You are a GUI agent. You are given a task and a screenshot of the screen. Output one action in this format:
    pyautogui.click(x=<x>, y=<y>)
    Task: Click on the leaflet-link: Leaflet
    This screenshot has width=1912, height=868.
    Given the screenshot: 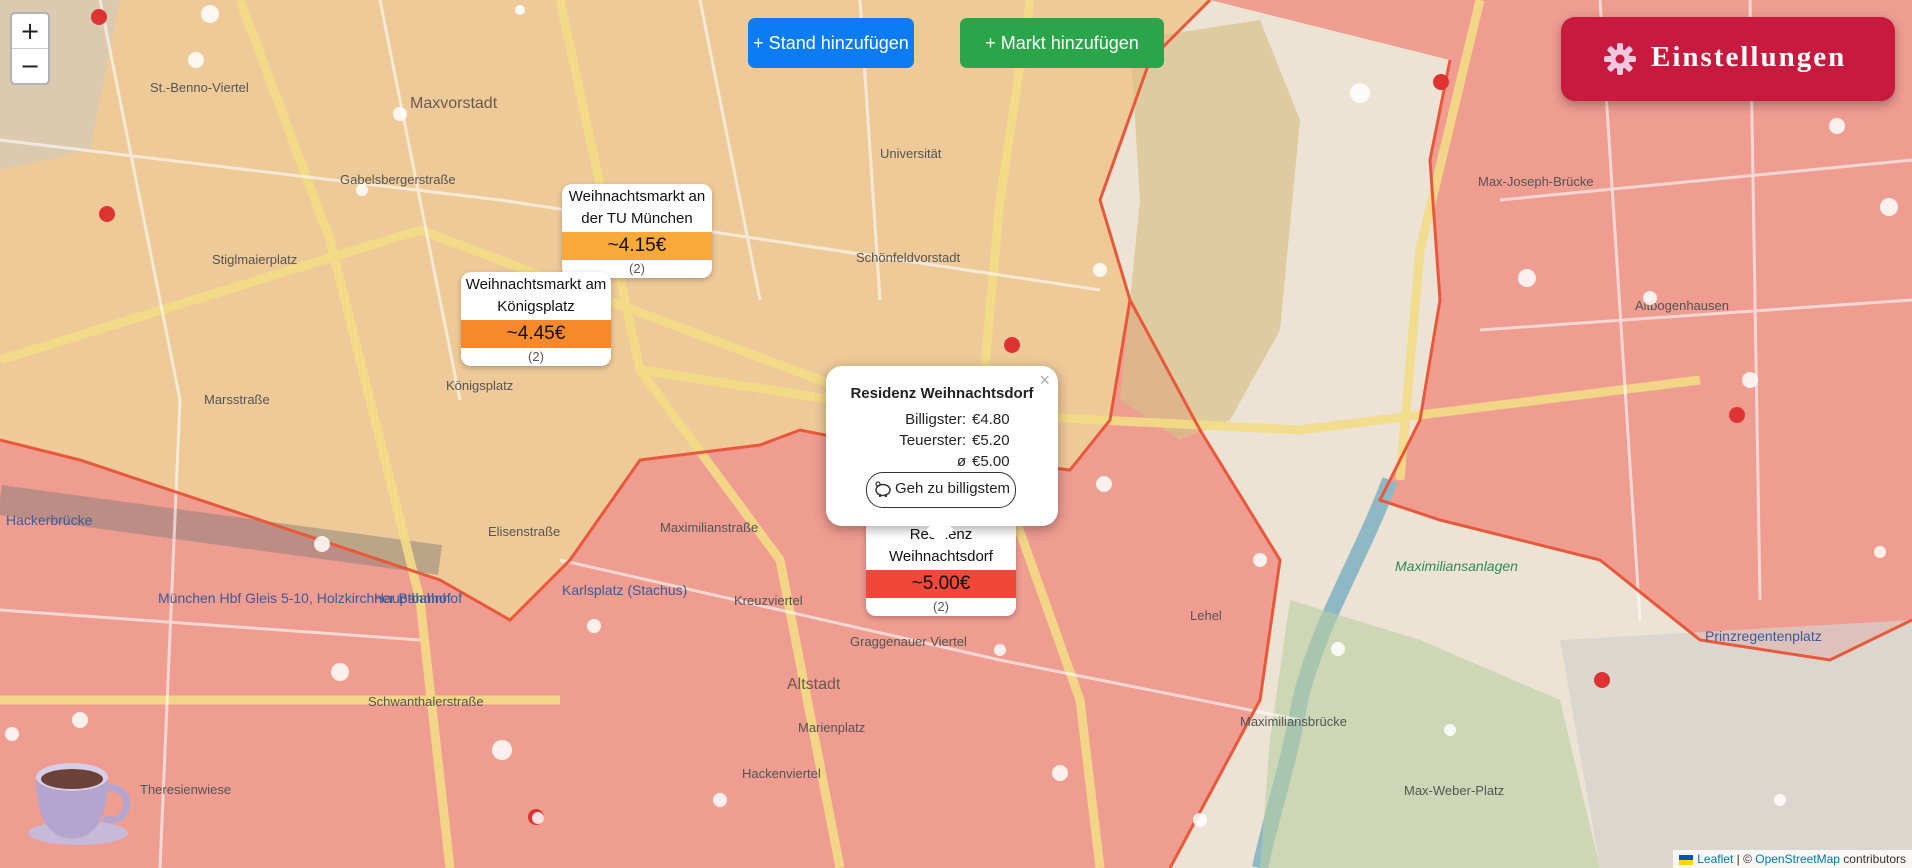 What is the action you would take?
    pyautogui.click(x=1715, y=859)
    